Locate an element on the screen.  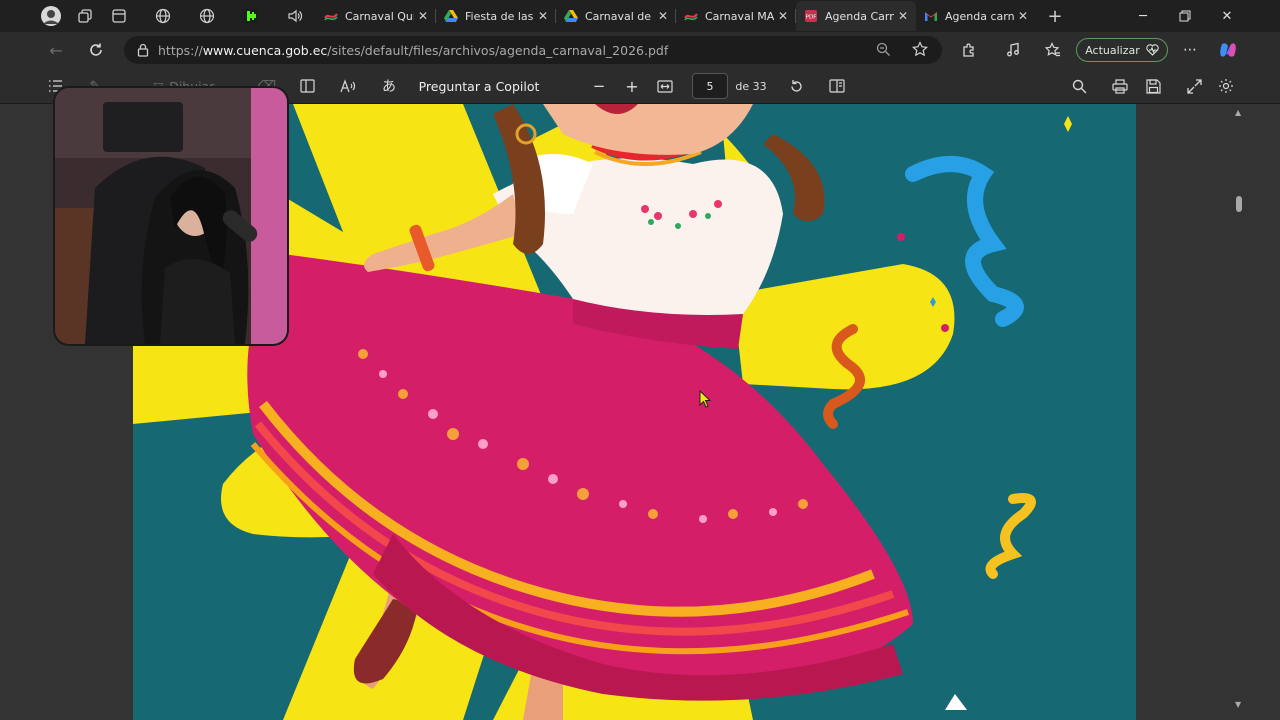
update-label: Actualizar is located at coordinates (1112, 50).